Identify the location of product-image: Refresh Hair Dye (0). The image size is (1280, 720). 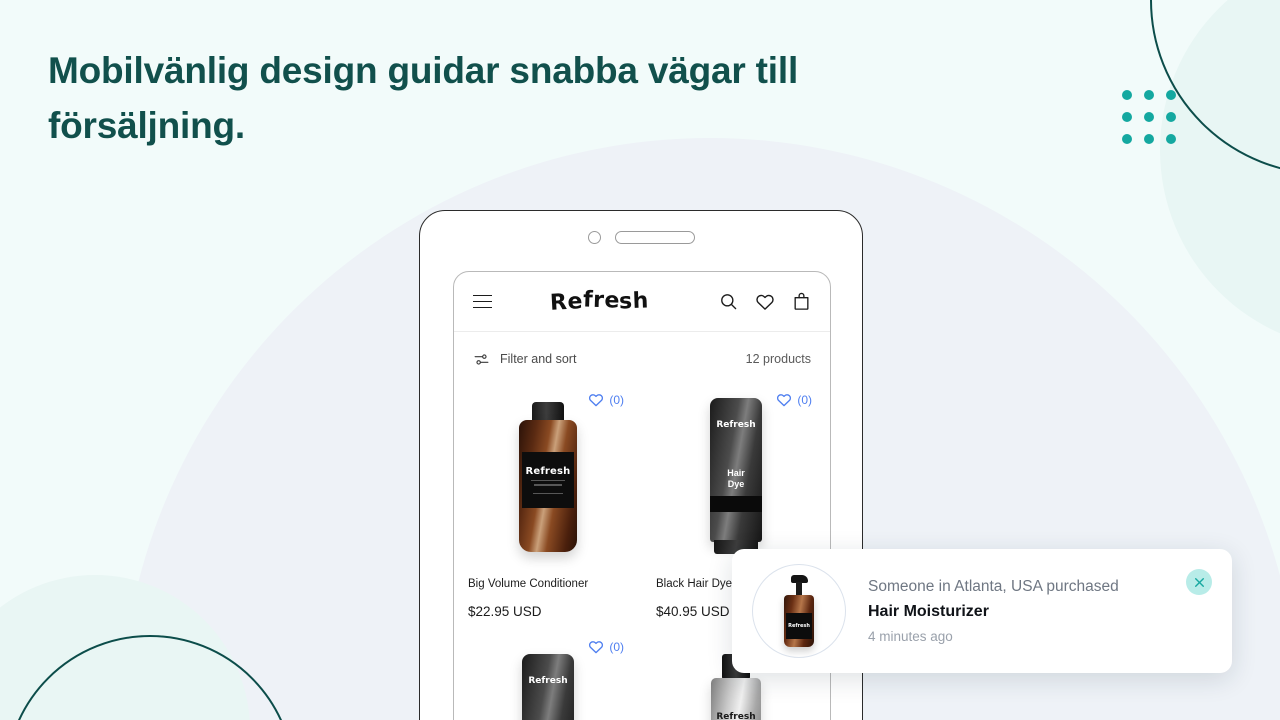
(736, 477).